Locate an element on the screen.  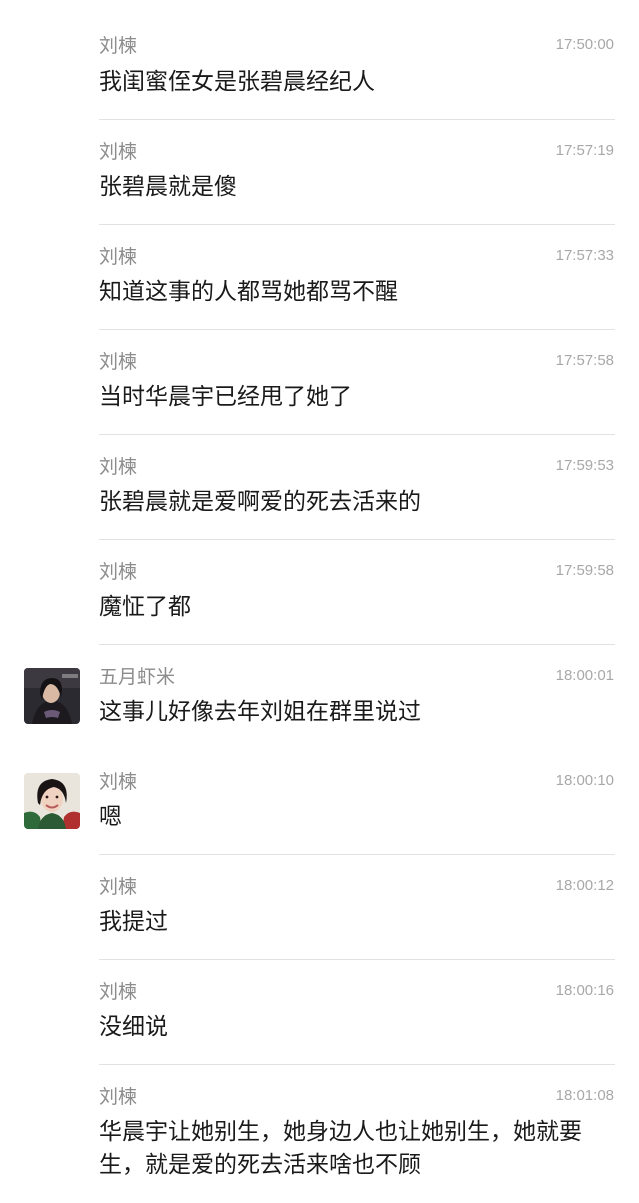
sender-name: 五月虾米 is located at coordinates (137, 677).